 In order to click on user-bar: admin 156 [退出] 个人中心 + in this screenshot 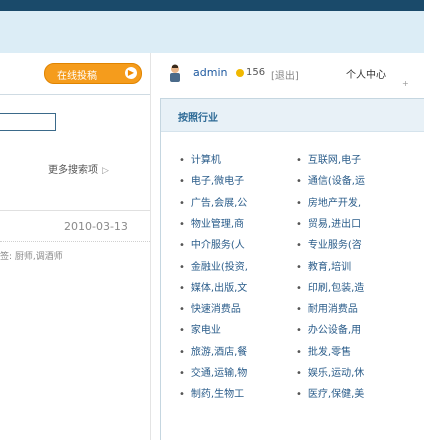, I will do `click(285, 75)`.